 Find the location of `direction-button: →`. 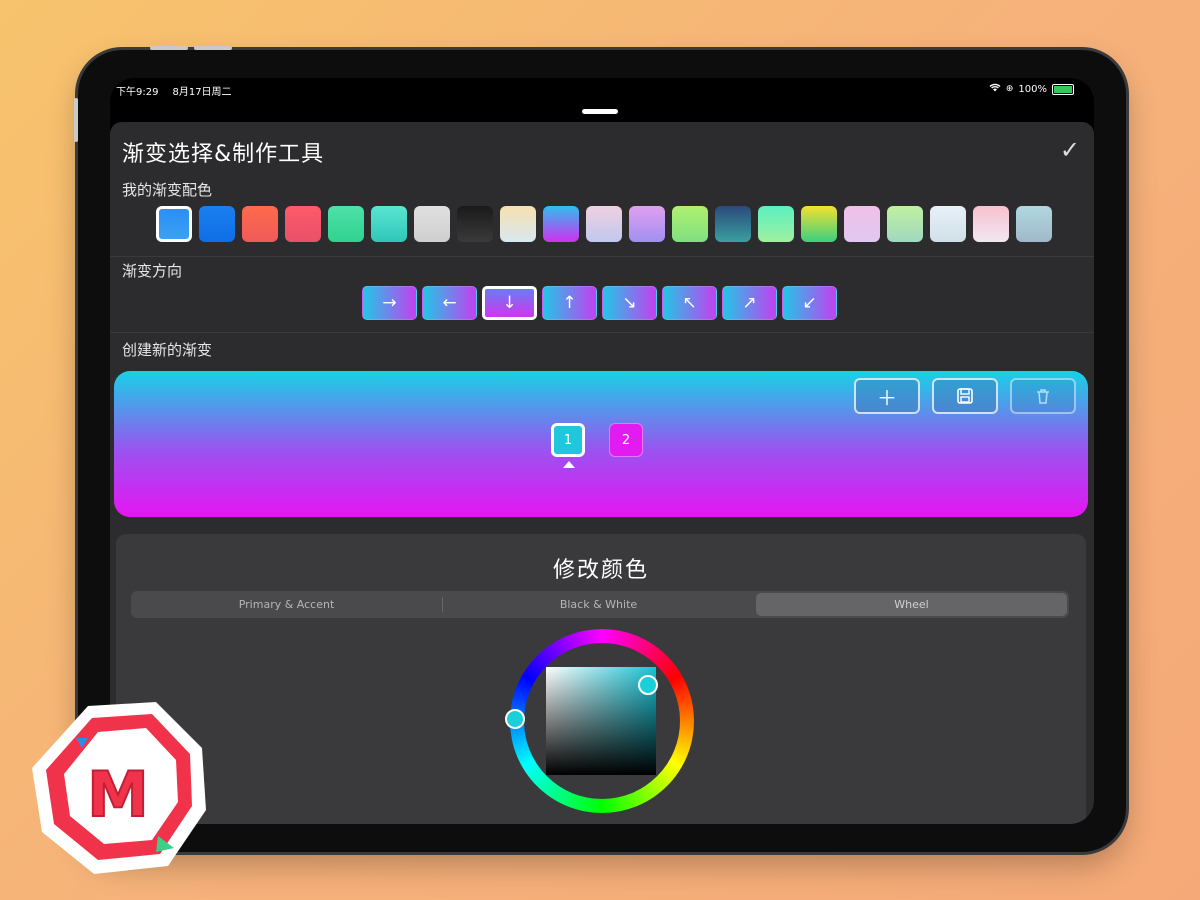

direction-button: → is located at coordinates (389, 303).